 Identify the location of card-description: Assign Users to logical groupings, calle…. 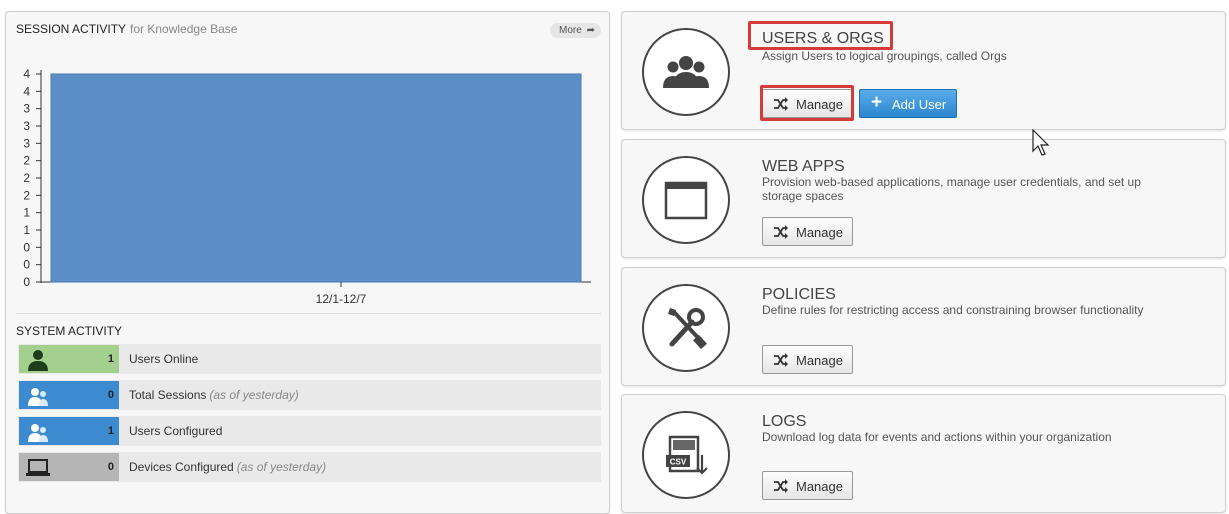
(884, 56).